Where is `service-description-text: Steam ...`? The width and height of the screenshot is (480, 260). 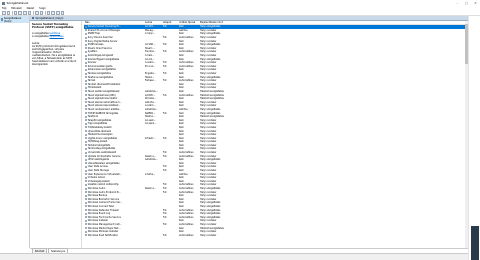
service-description-text: Steam ... is located at coordinates (150, 48).